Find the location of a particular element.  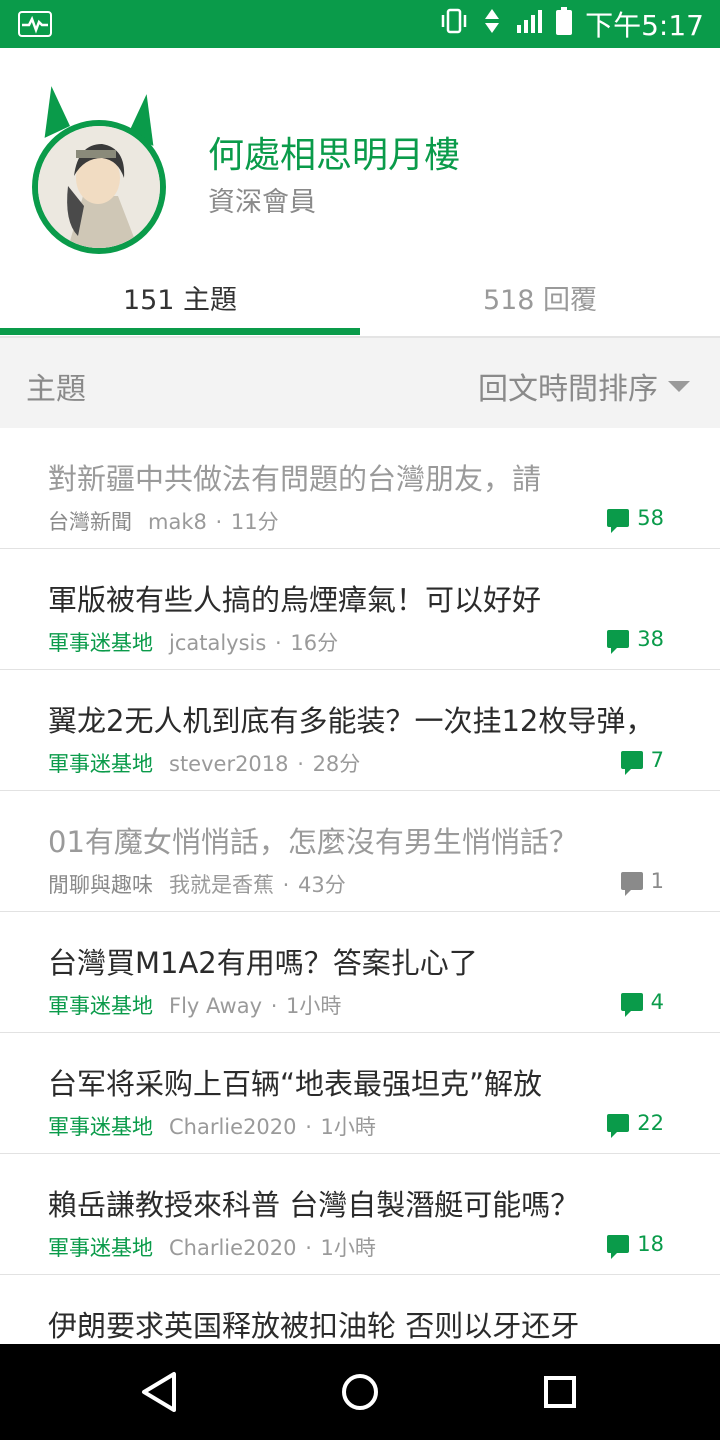

avatar-image is located at coordinates (99, 187).